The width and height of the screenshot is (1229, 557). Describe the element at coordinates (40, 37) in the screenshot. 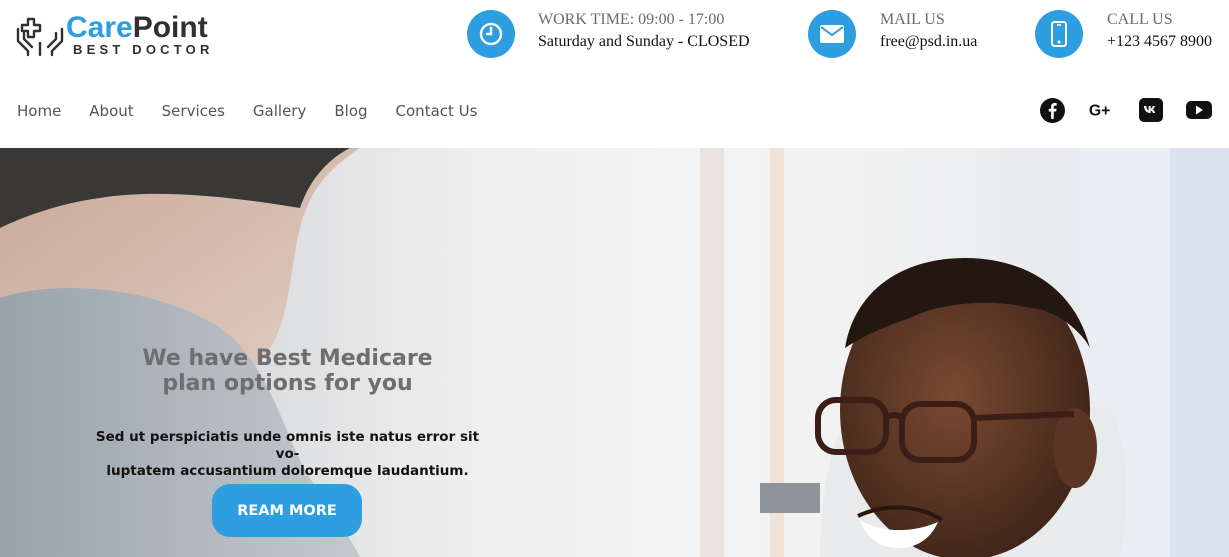

I see `hands-cross-icon` at that location.